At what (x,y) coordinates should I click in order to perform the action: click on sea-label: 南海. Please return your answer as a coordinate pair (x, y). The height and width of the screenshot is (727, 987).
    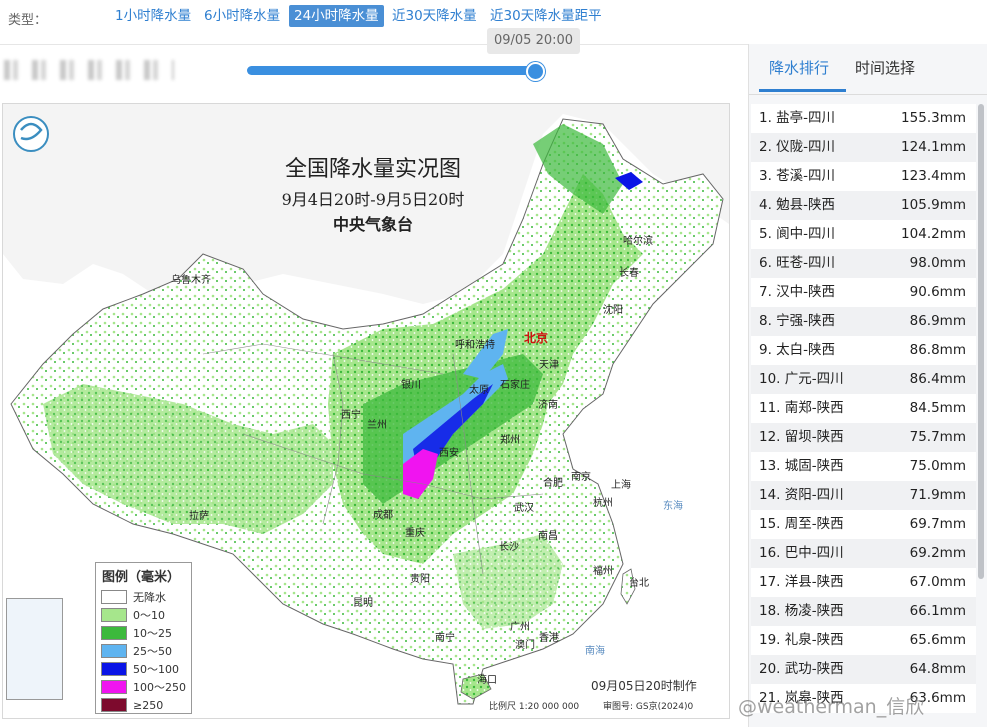
    Looking at the image, I should click on (595, 651).